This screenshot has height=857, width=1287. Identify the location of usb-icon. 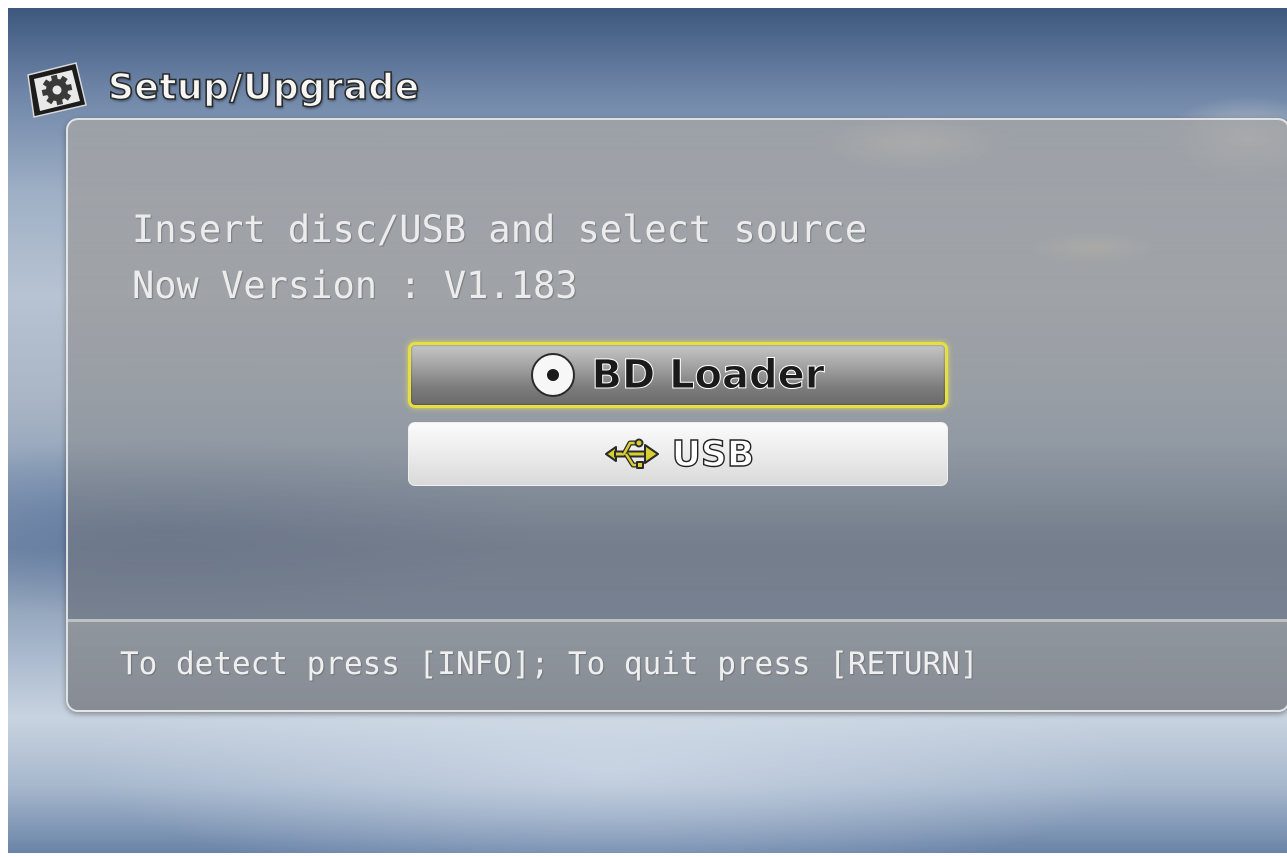
(631, 453).